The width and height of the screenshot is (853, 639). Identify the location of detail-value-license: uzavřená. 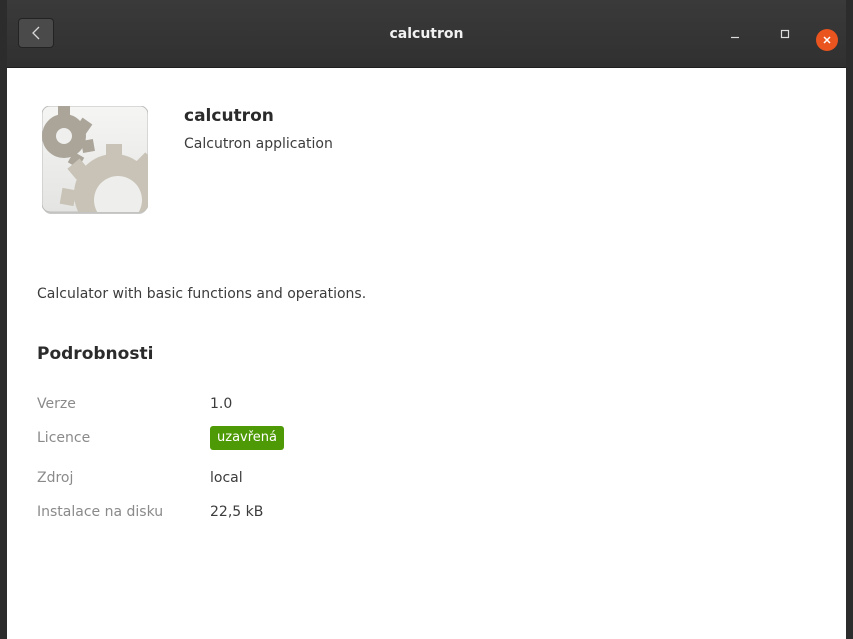
(247, 438).